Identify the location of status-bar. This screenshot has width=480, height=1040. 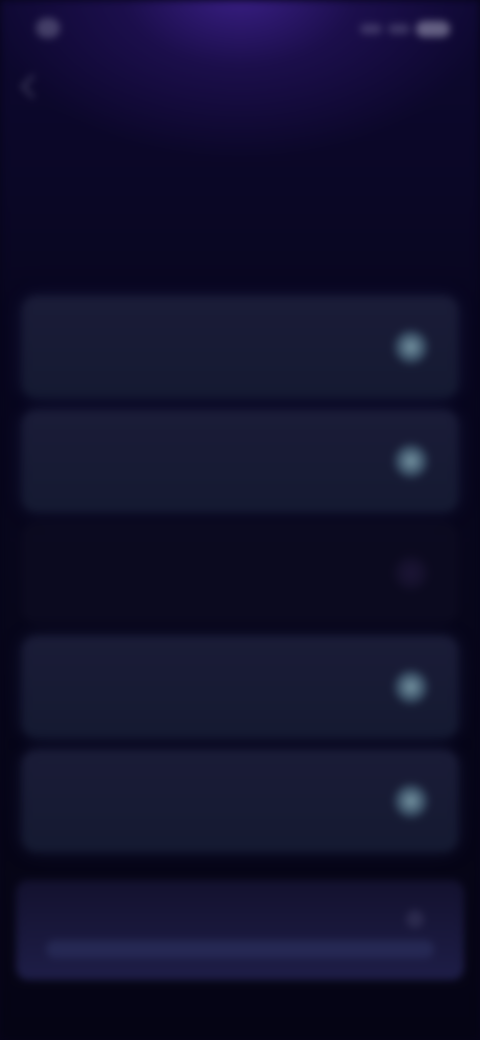
(240, 30).